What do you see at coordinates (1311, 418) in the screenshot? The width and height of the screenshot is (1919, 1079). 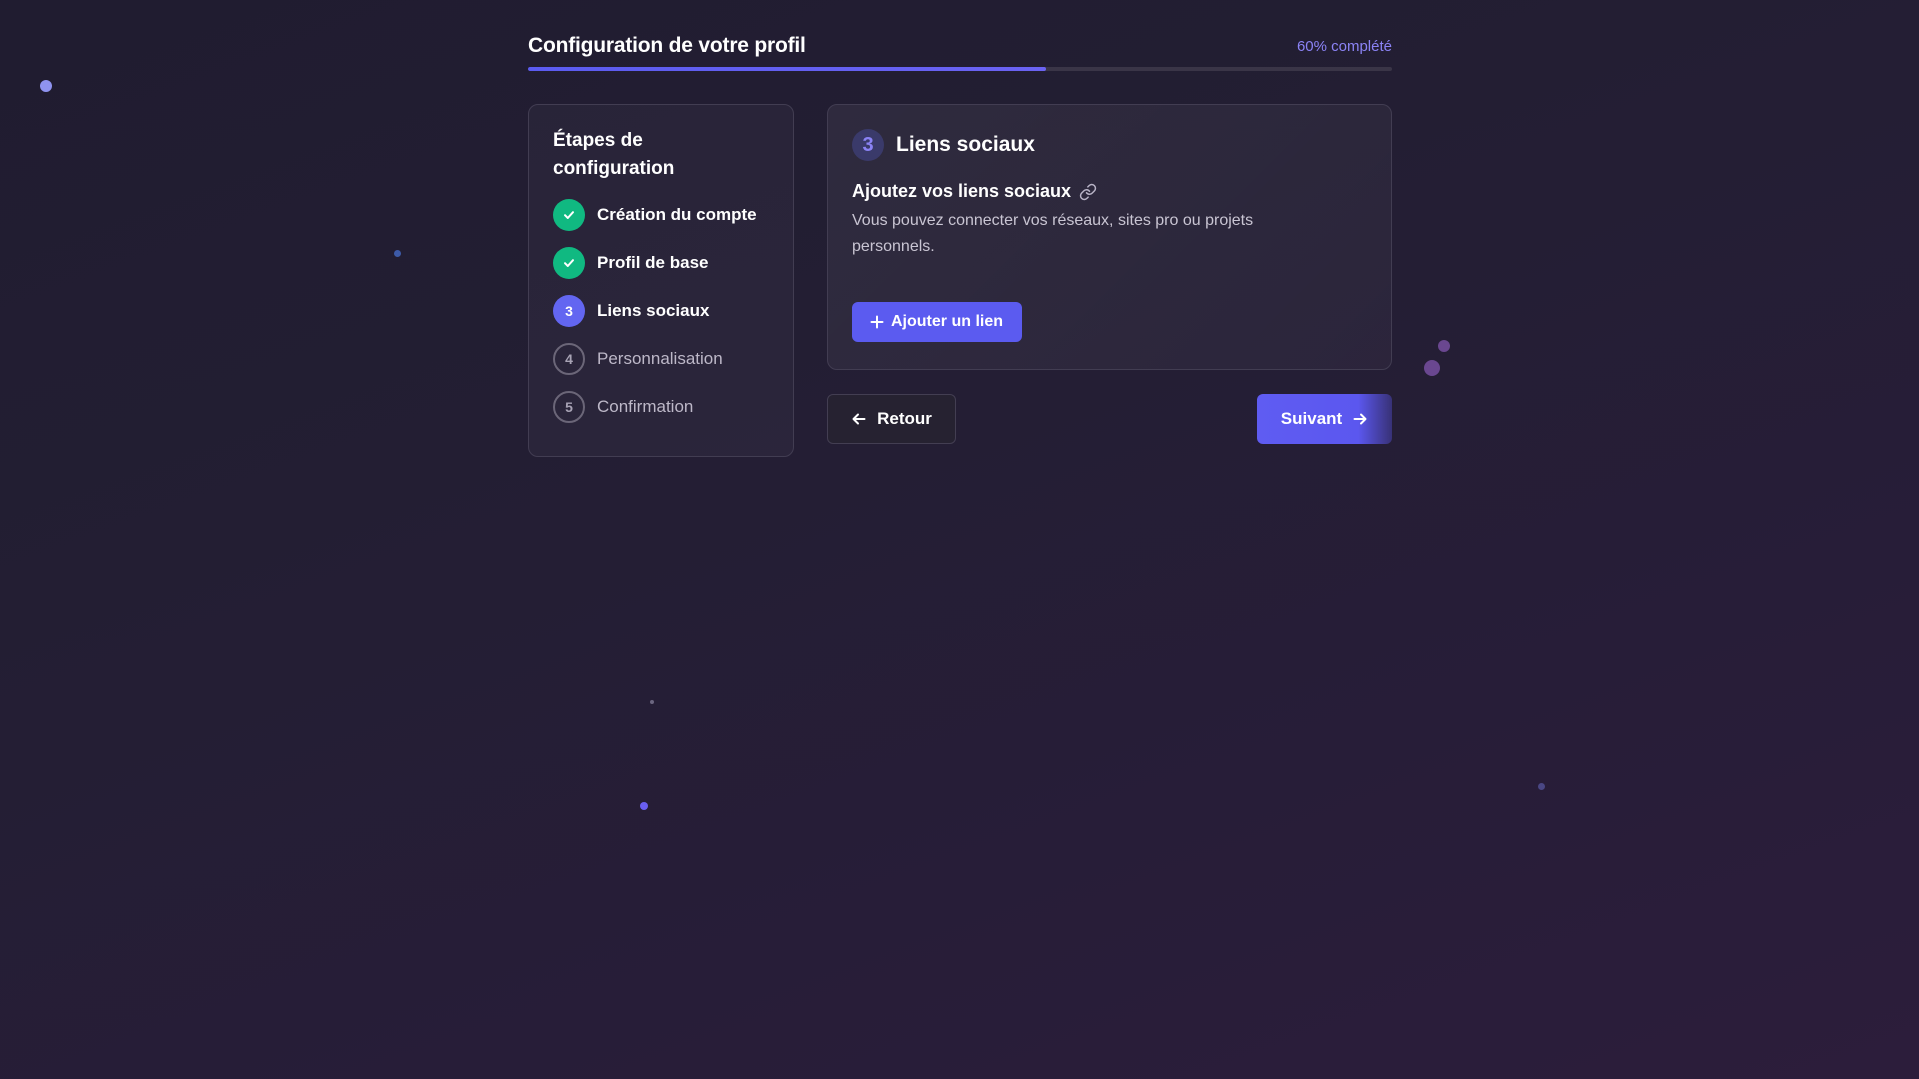 I see `next-button-label: Suivant` at bounding box center [1311, 418].